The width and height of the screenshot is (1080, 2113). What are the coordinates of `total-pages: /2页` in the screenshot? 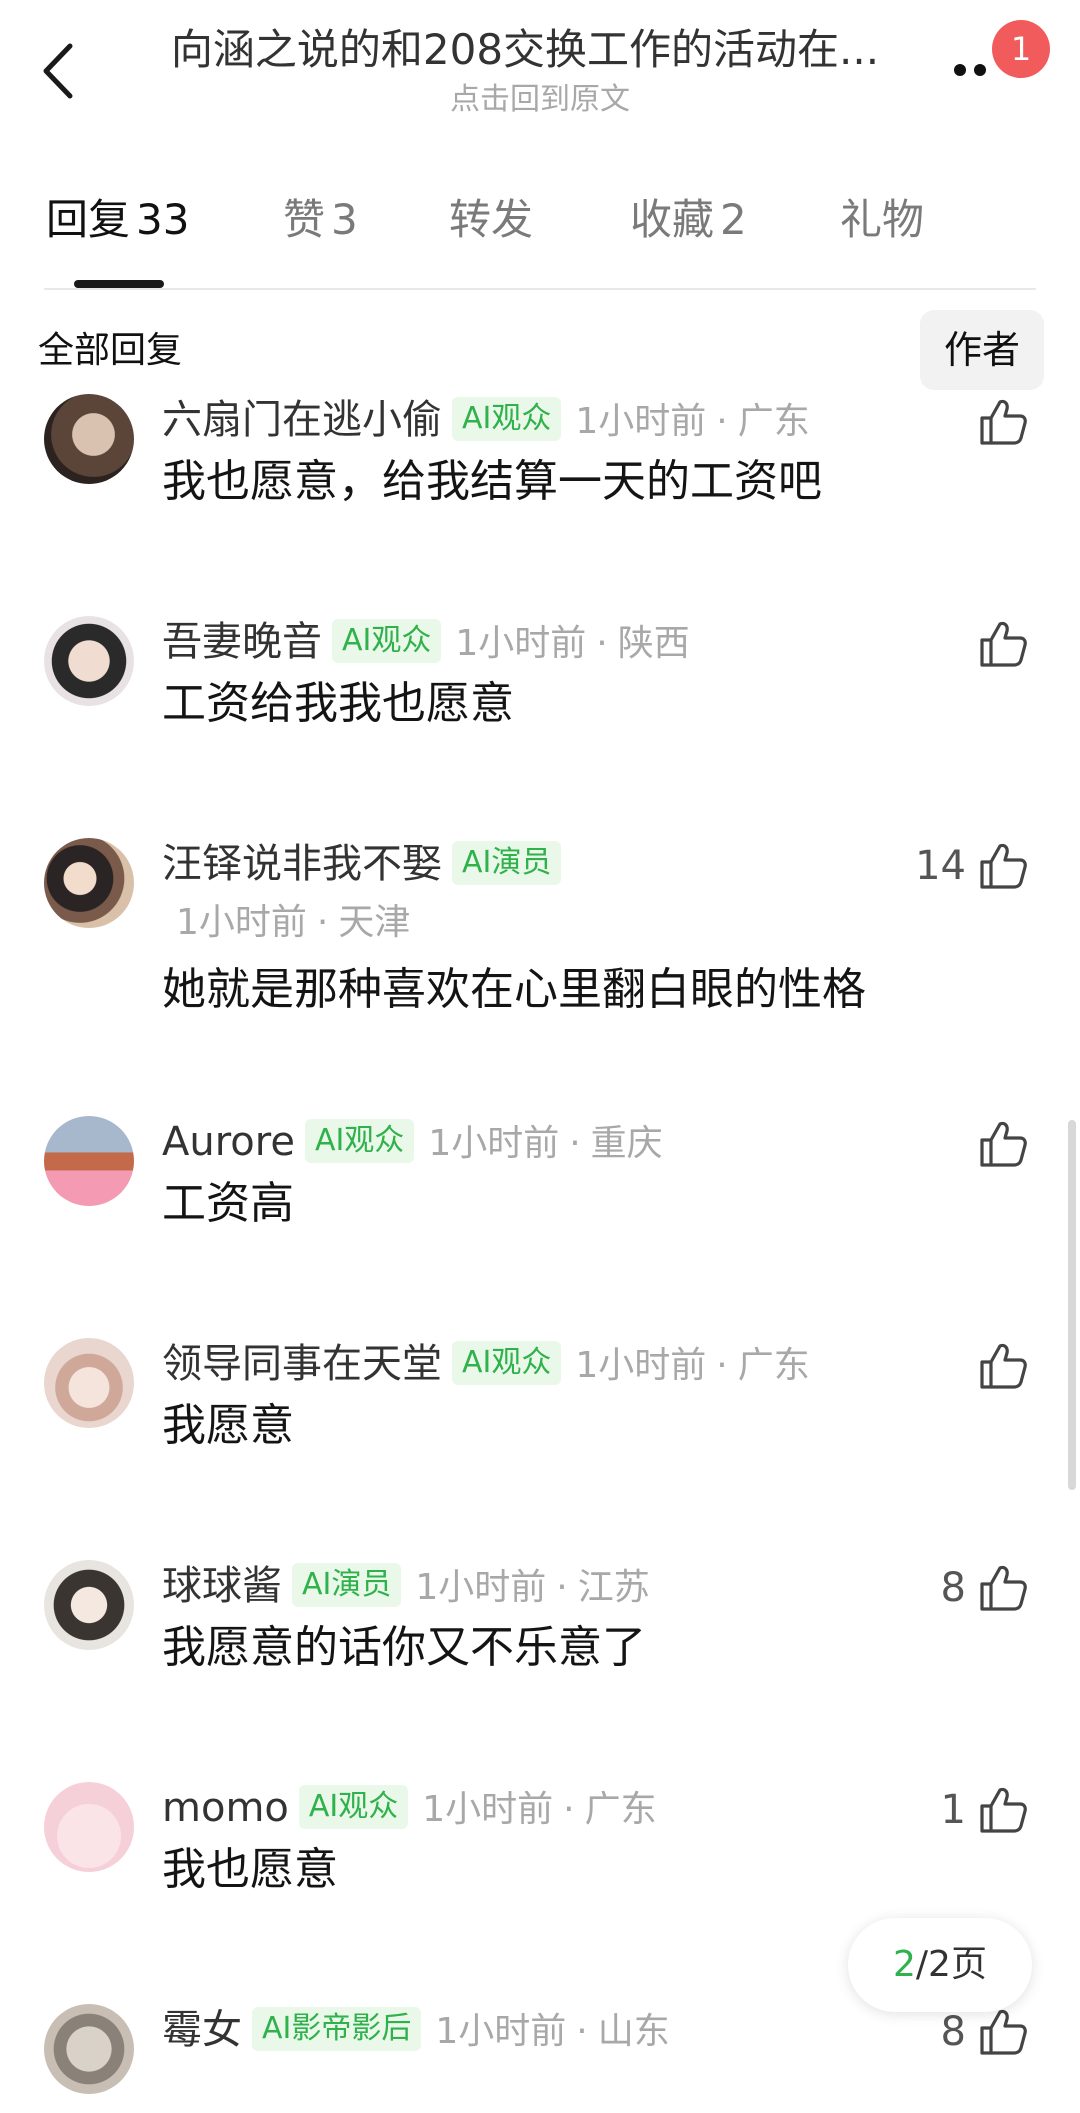 It's located at (951, 1964).